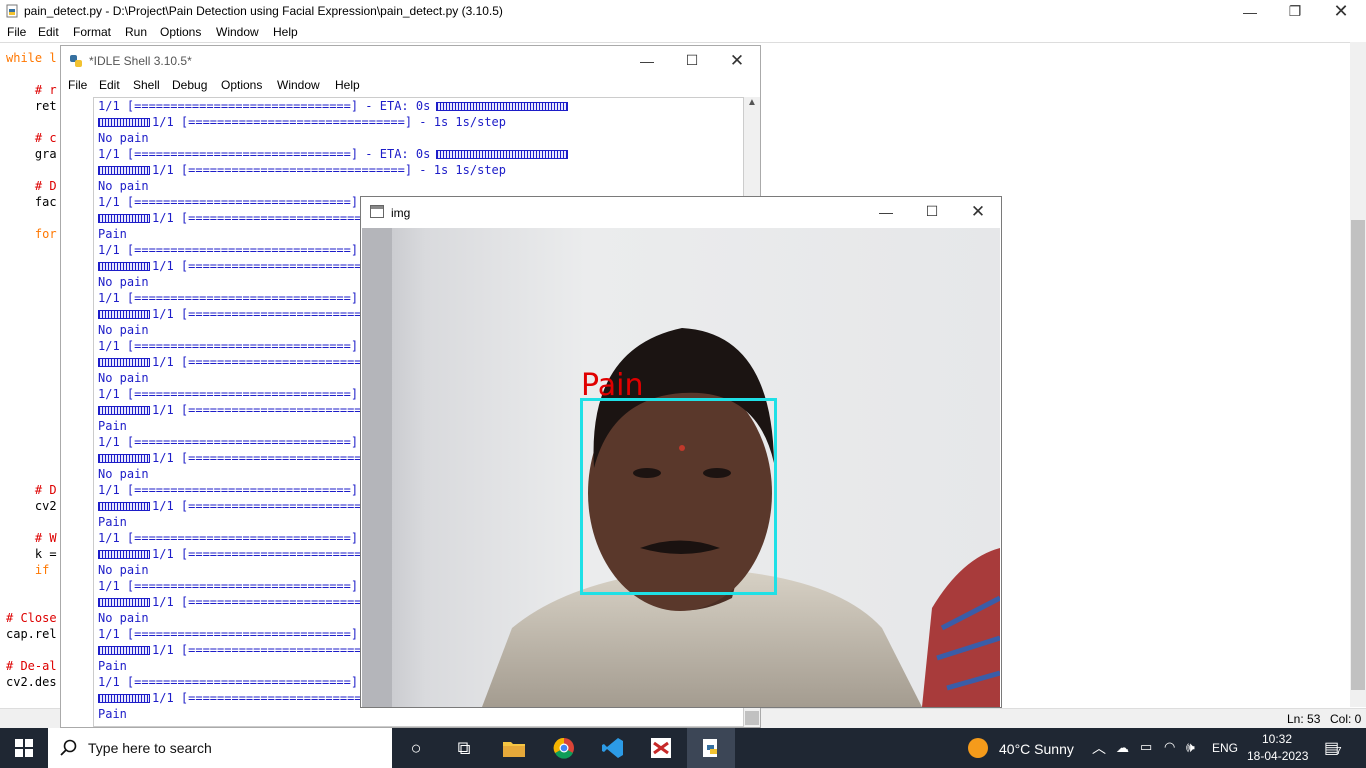  I want to click on shell-minimize-button: —, so click(647, 60).